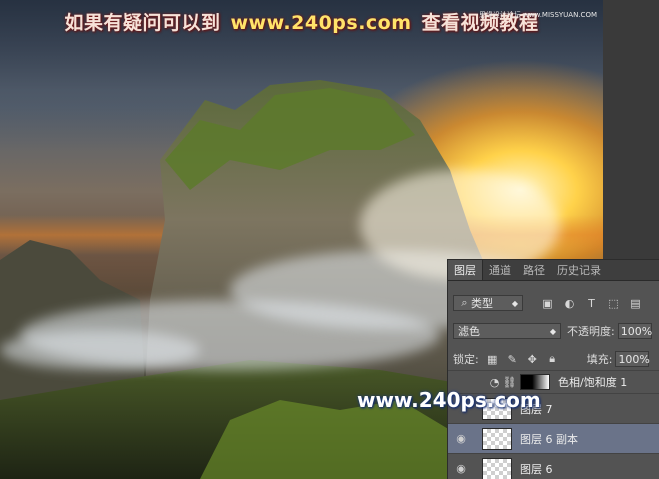 The width and height of the screenshot is (659, 479). Describe the element at coordinates (534, 270) in the screenshot. I see `tab-paths: 路径` at that location.